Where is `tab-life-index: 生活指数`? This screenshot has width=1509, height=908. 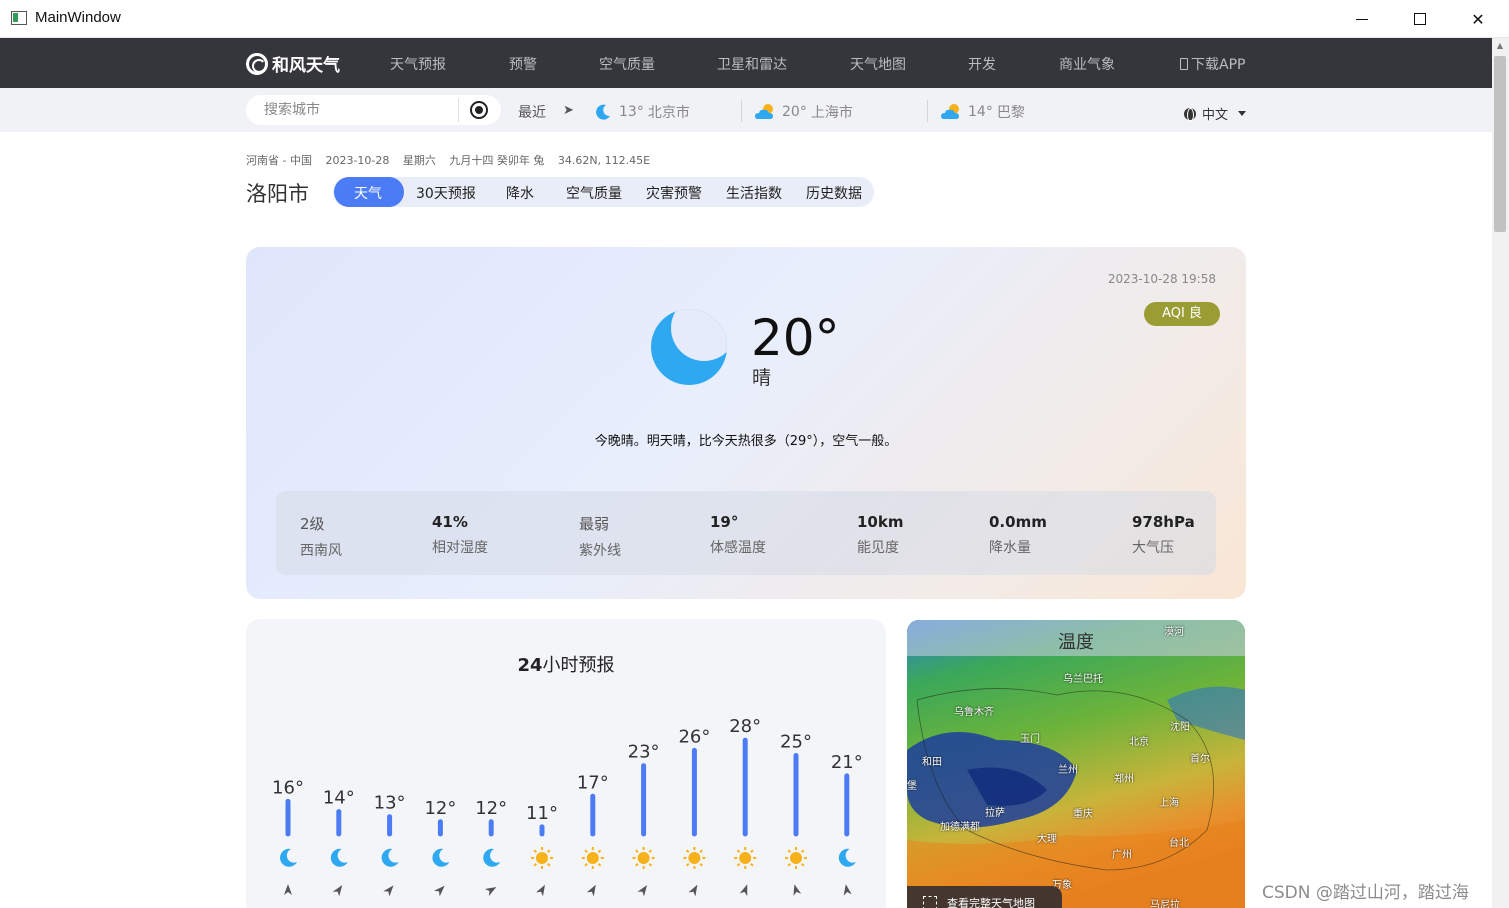
tab-life-index: 生活指数 is located at coordinates (754, 193).